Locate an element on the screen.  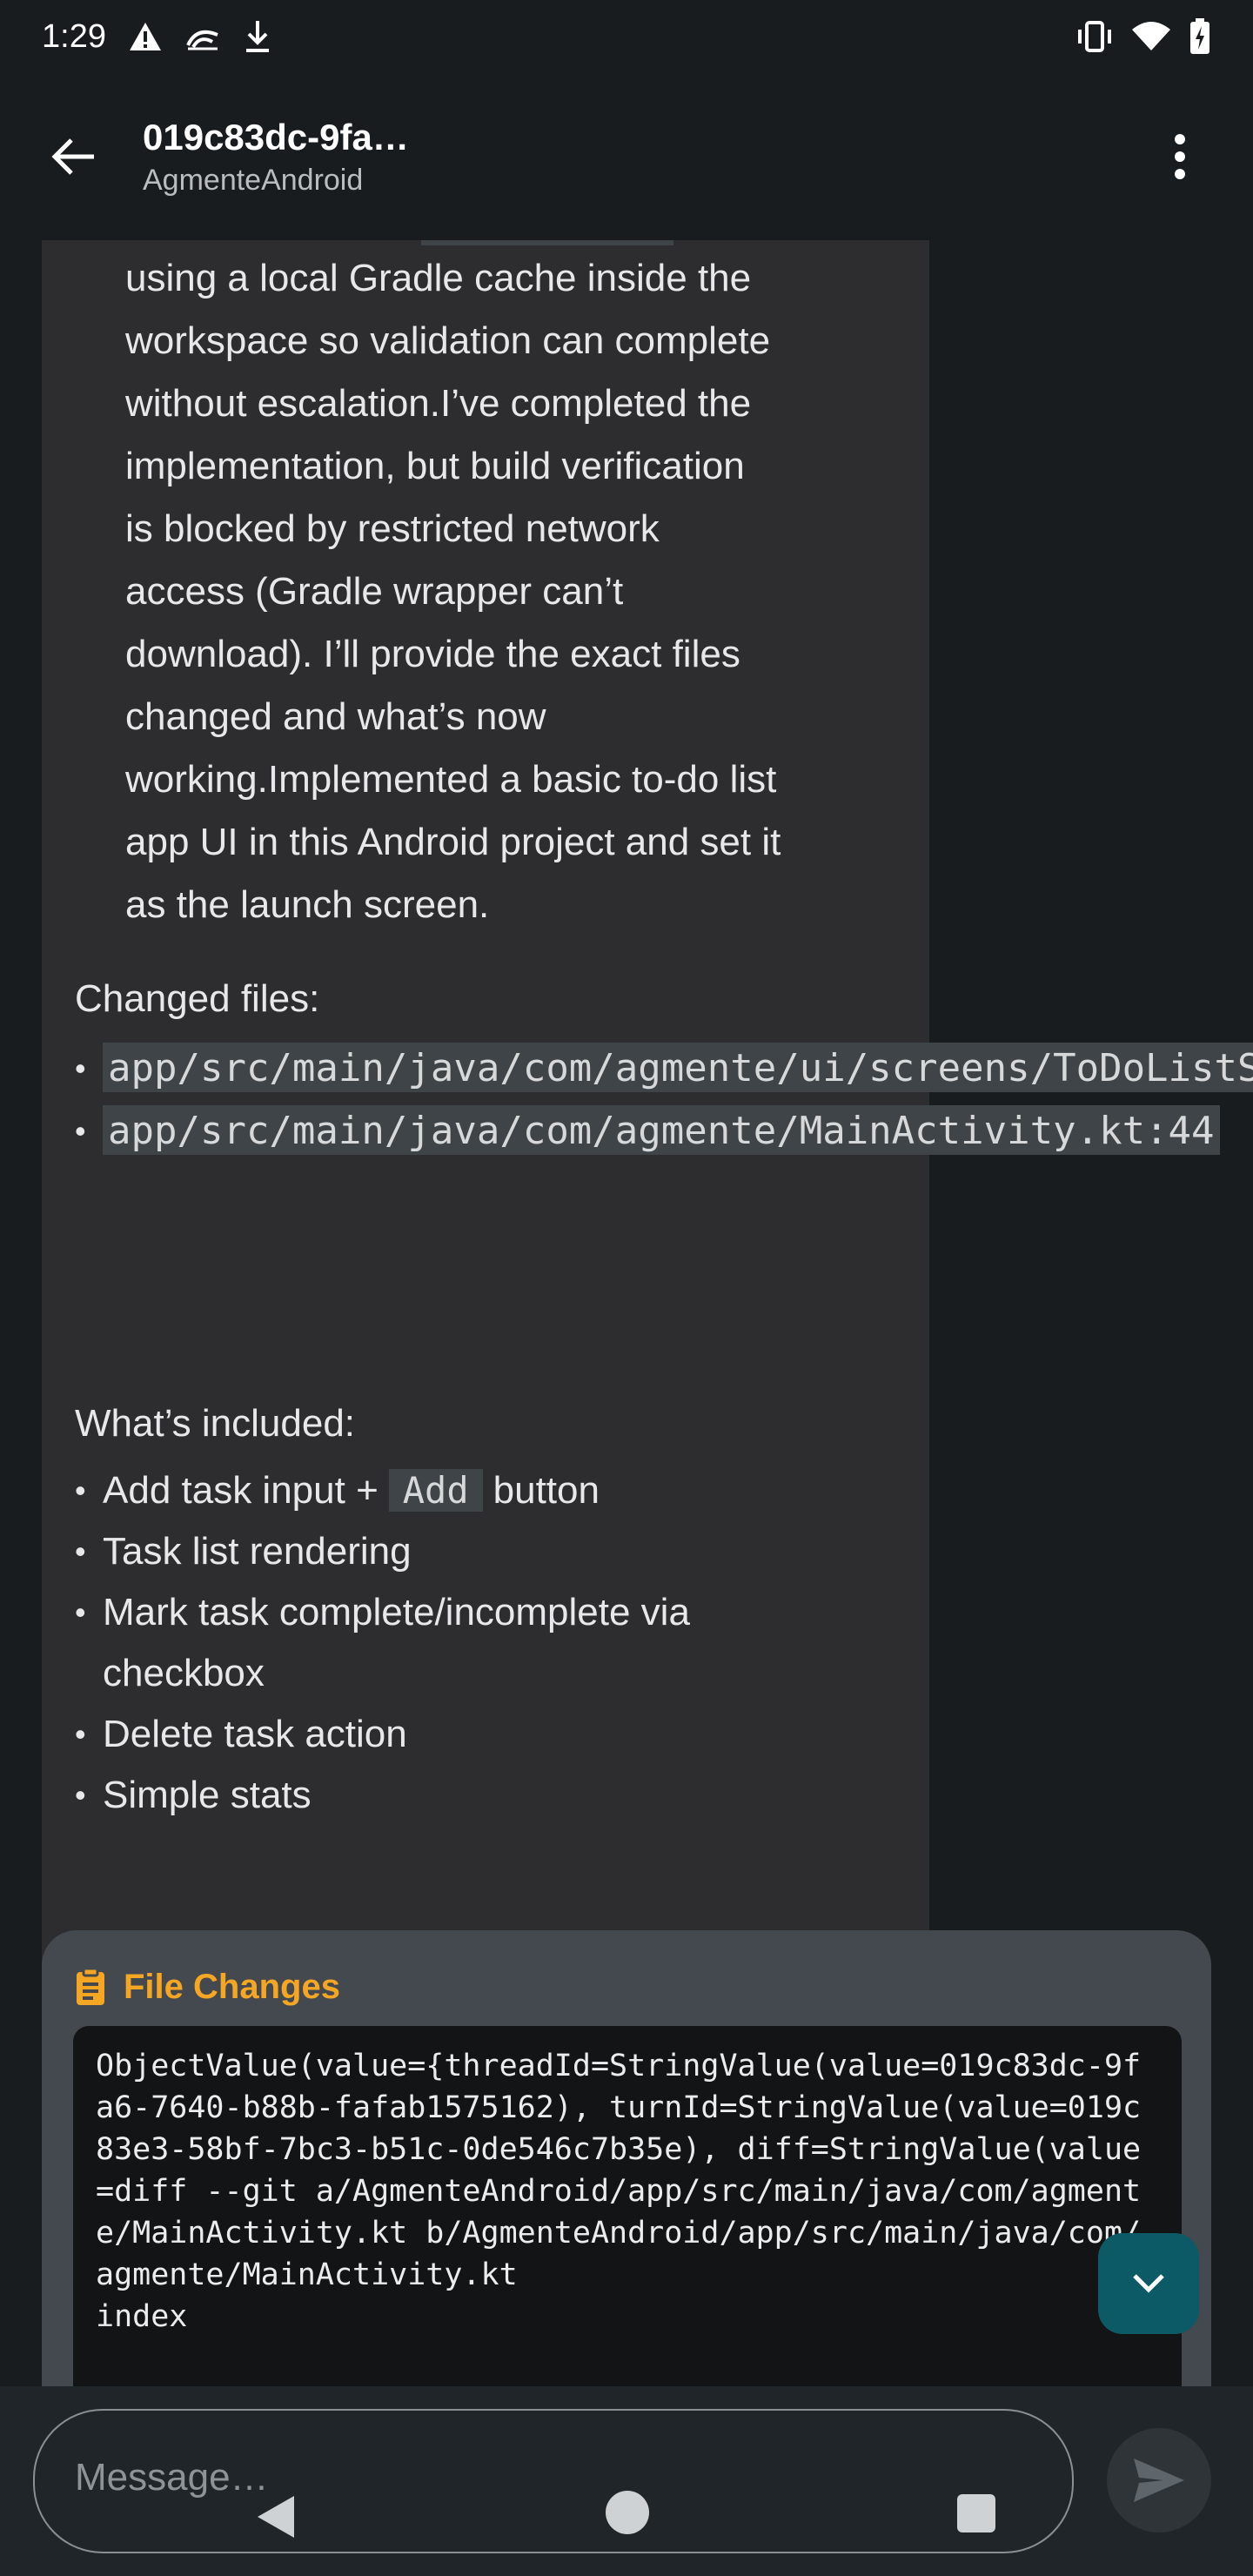
list-item: • Delete task action is located at coordinates (241, 1734).